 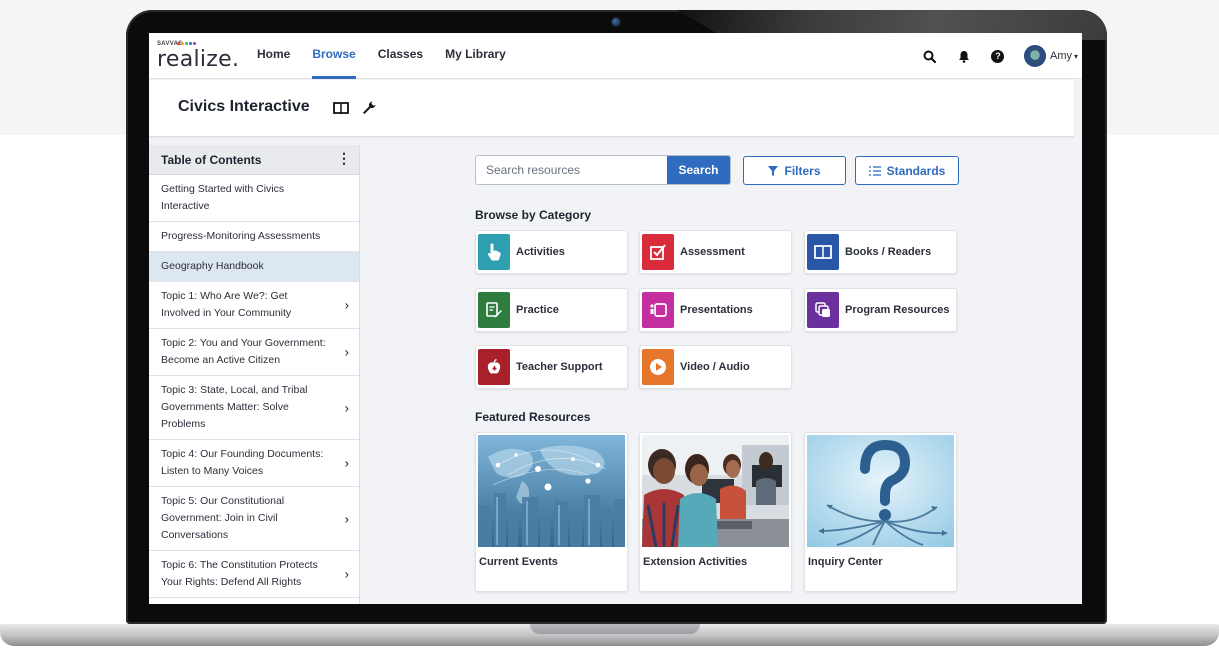 I want to click on bell-icon, so click(x=964, y=56).